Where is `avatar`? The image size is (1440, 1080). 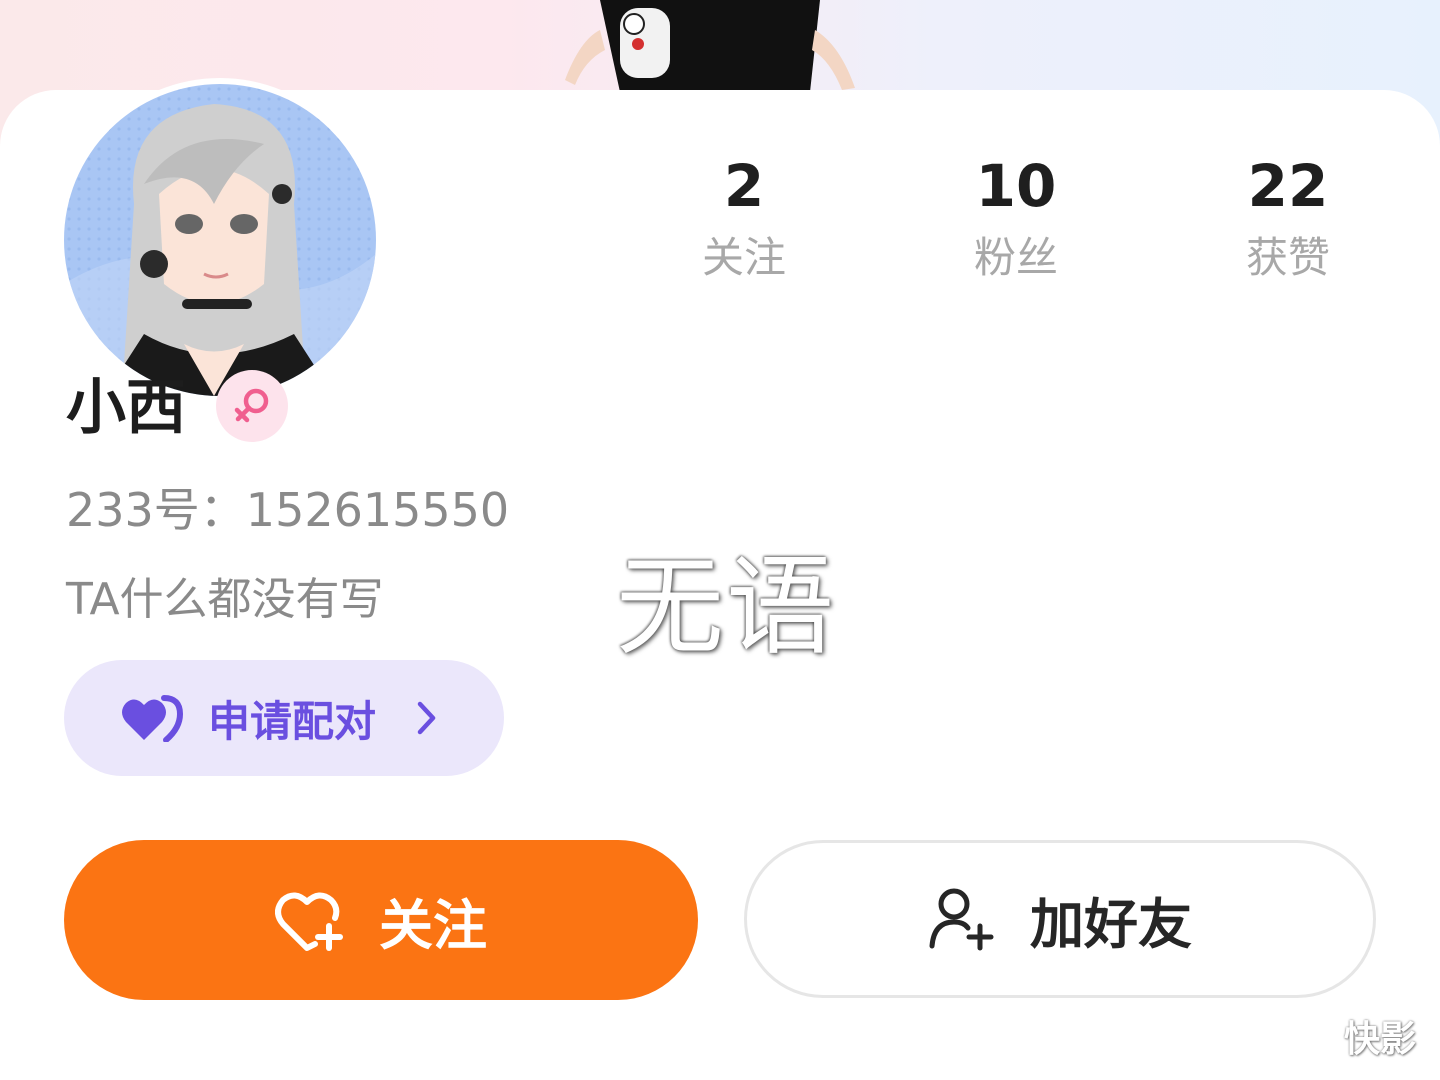 avatar is located at coordinates (220, 240).